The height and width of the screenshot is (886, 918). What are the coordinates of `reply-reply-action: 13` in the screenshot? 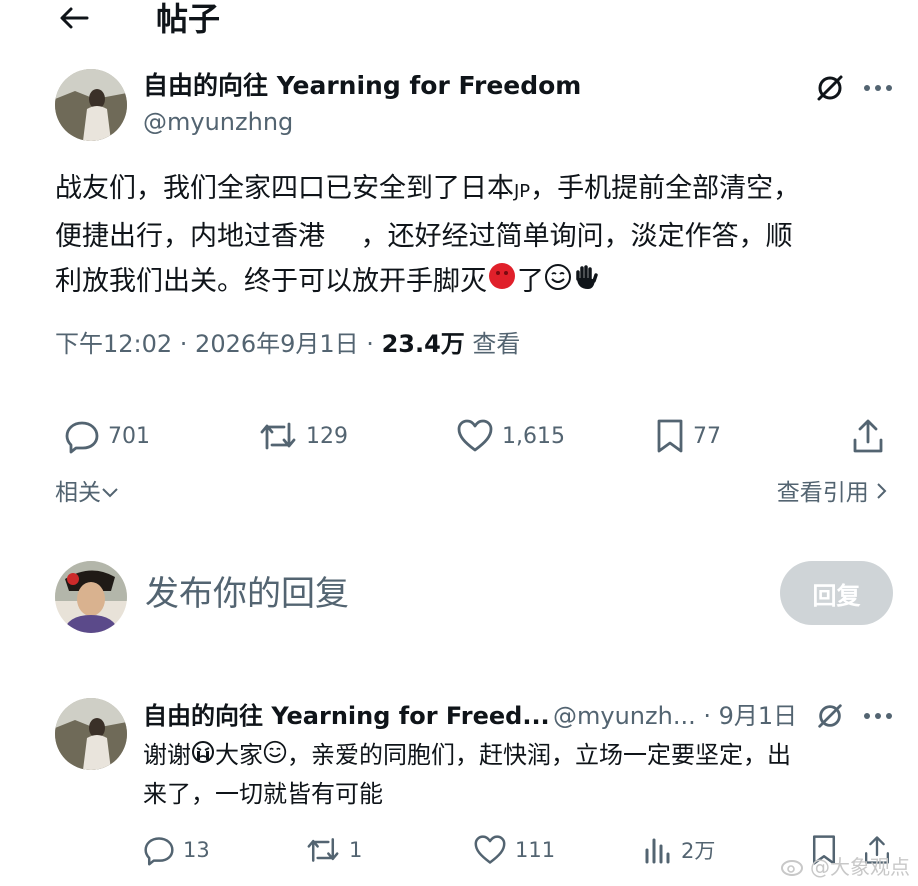 It's located at (176, 850).